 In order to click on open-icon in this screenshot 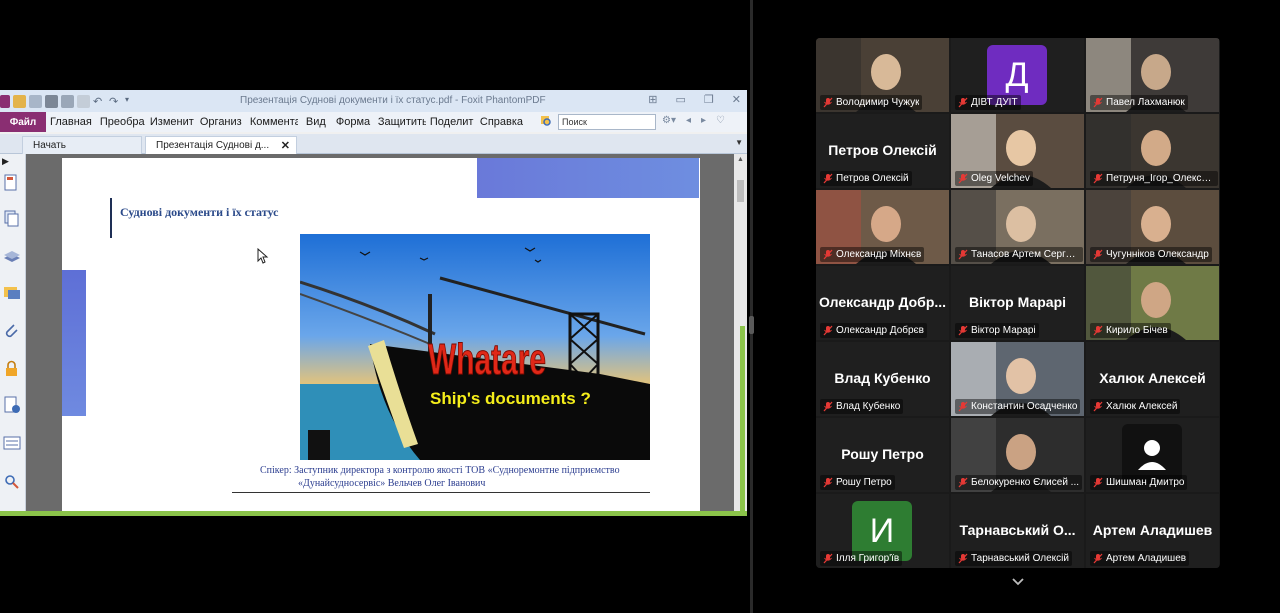, I will do `click(19, 101)`.